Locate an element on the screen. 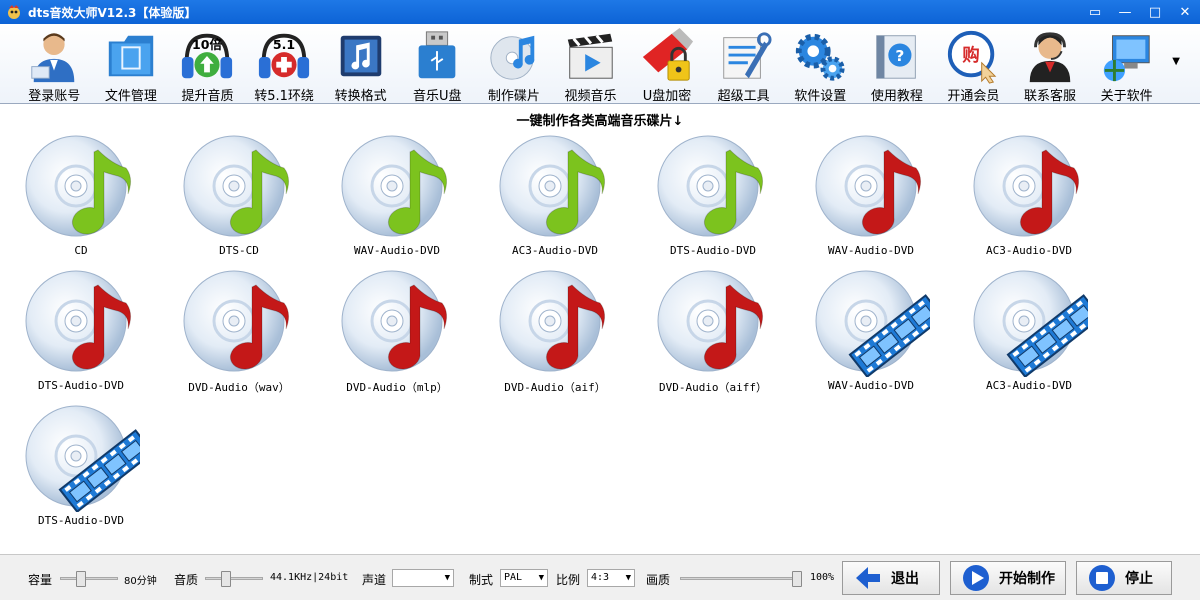  toolbar-tutorial: ? 使用教程 is located at coordinates (897, 64).